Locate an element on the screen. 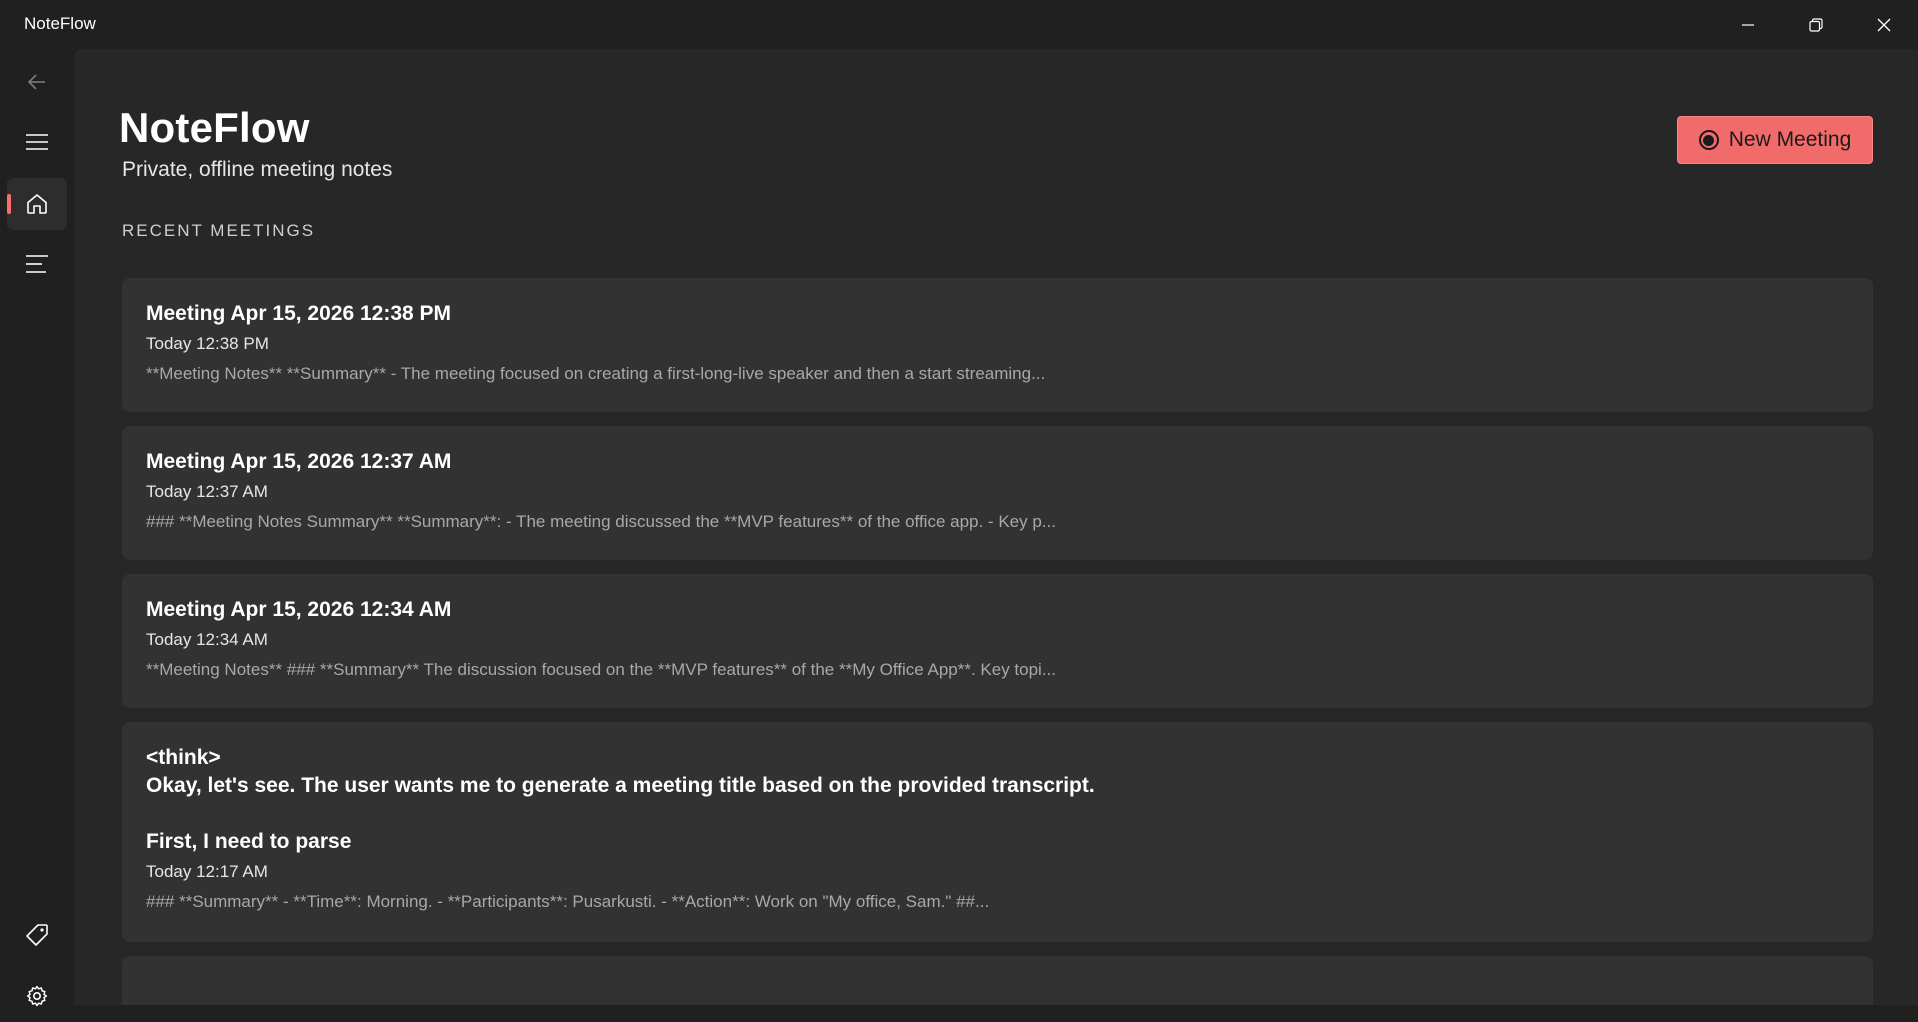  meeting-time: Today 12:34 AM is located at coordinates (207, 639).